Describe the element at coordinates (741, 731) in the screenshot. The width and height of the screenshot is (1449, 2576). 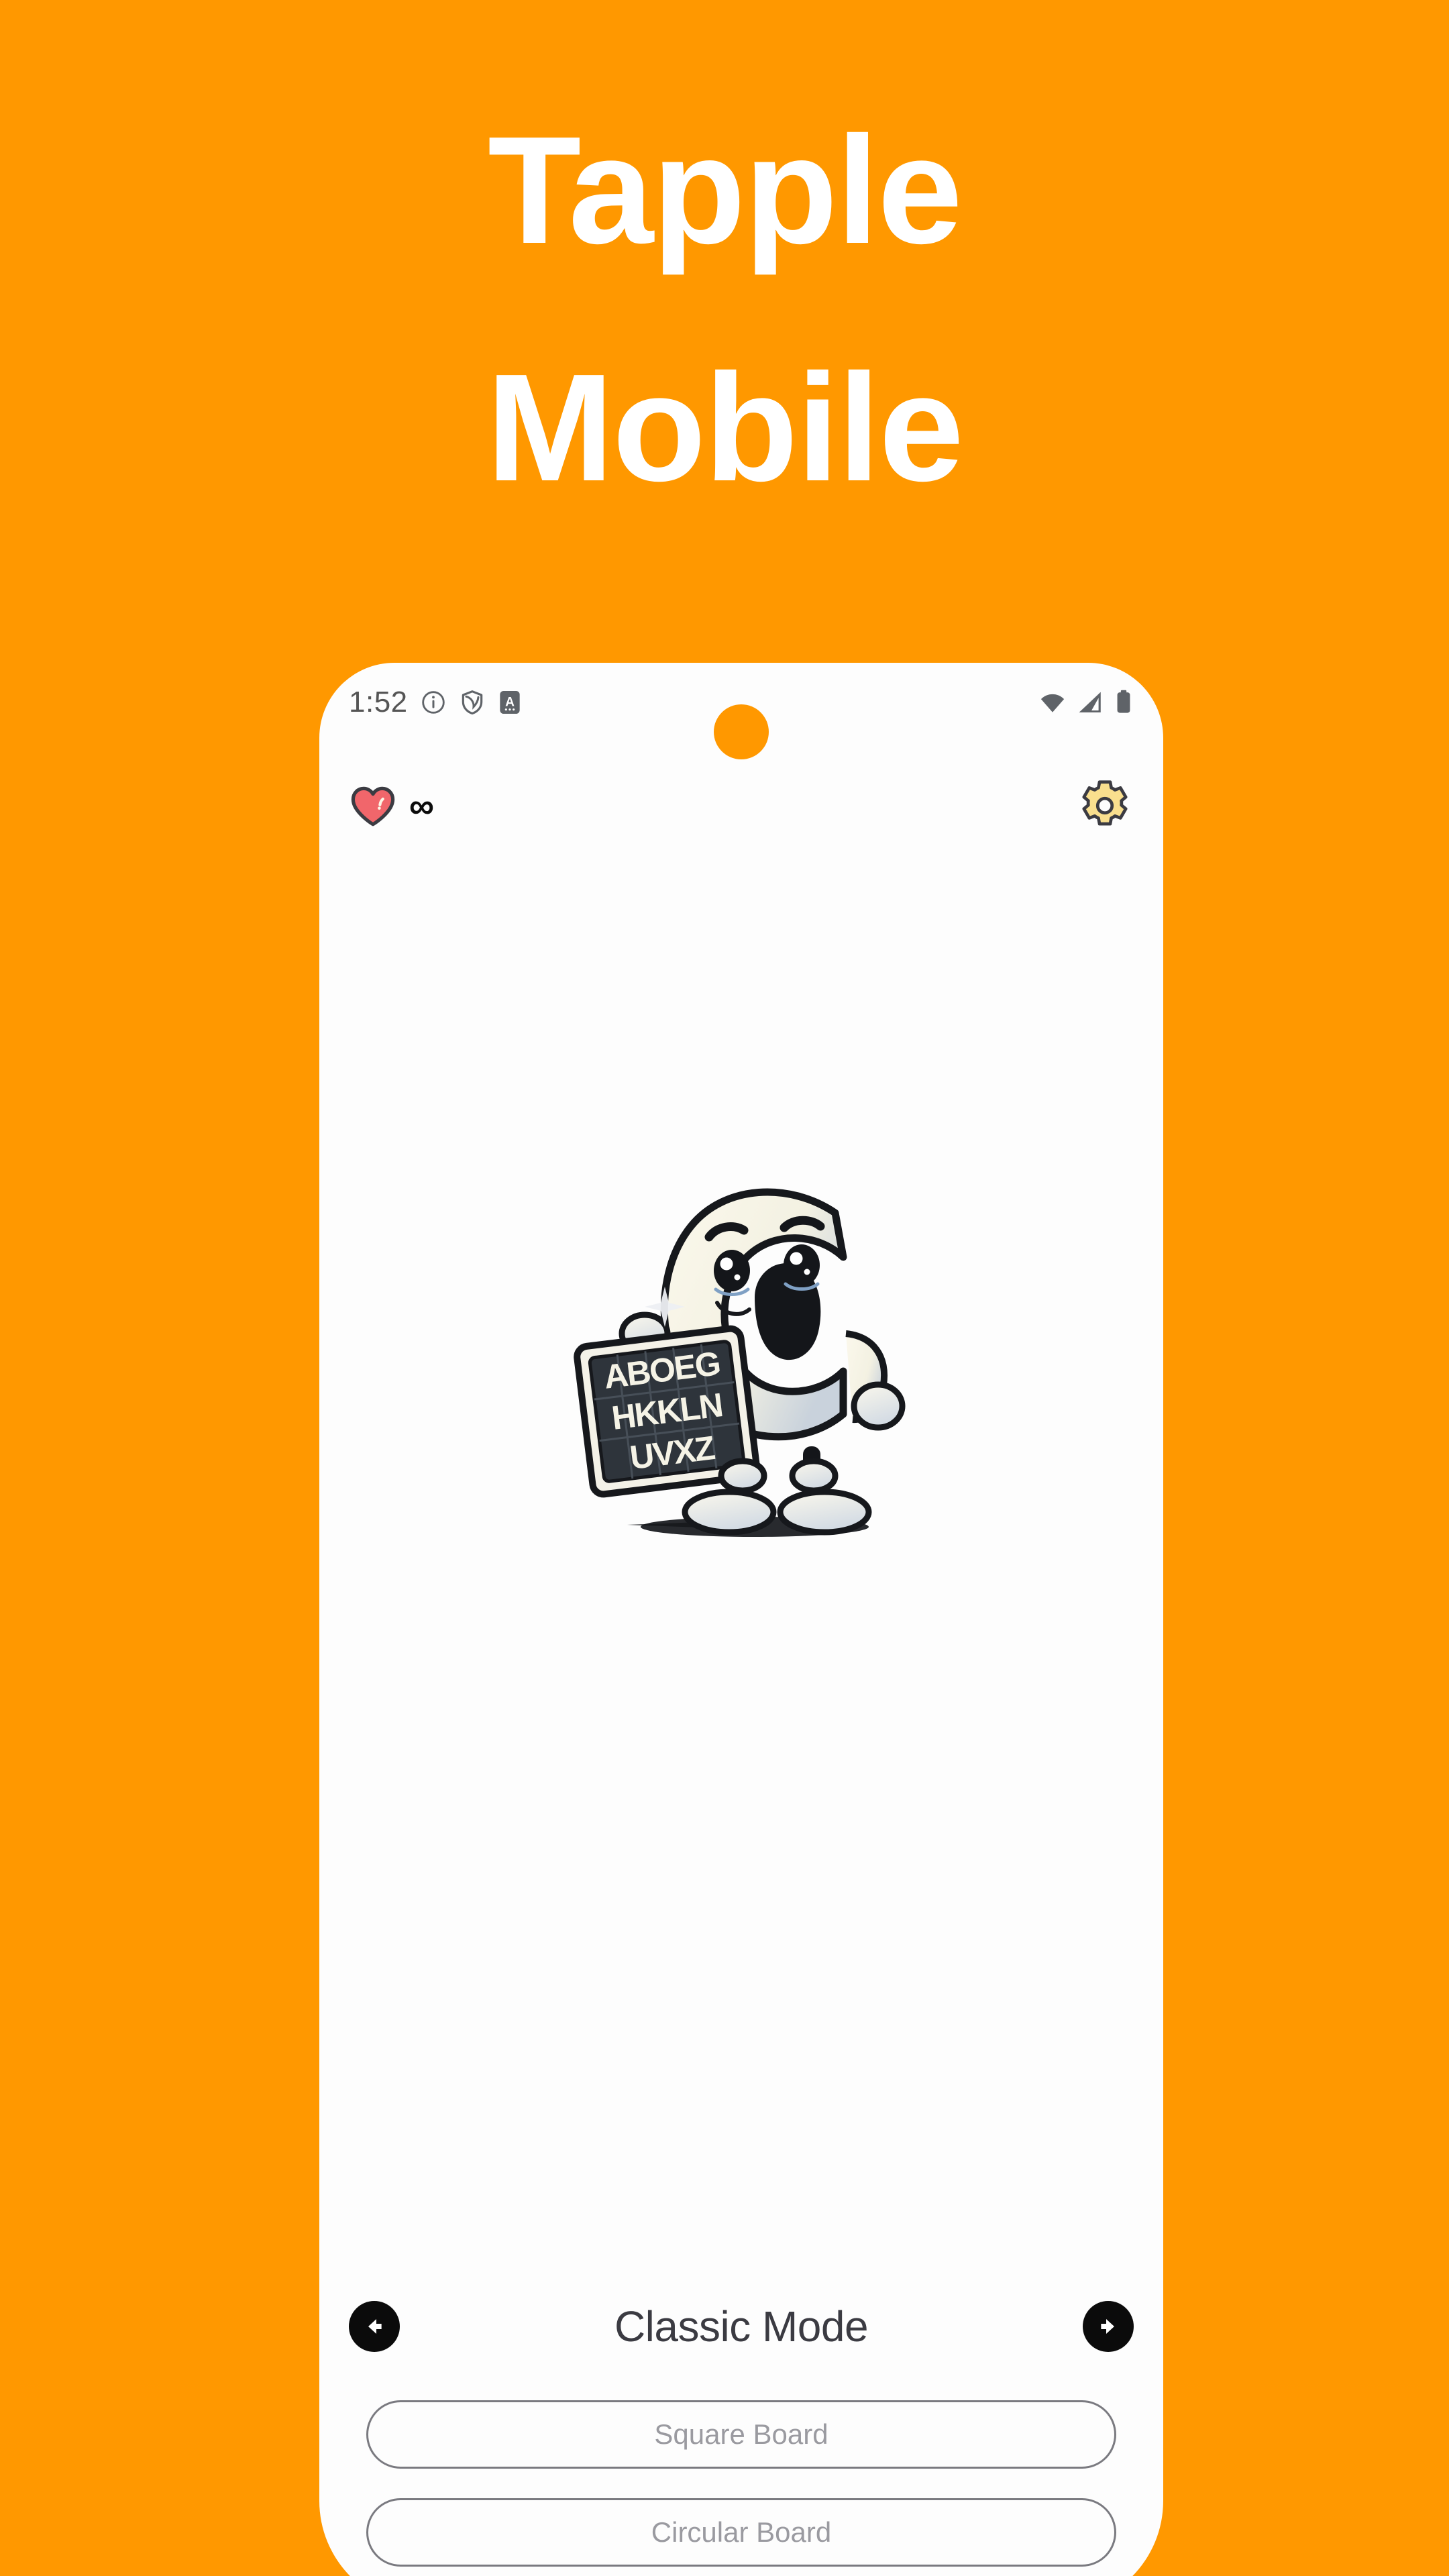
I see `punch-hole-camera` at that location.